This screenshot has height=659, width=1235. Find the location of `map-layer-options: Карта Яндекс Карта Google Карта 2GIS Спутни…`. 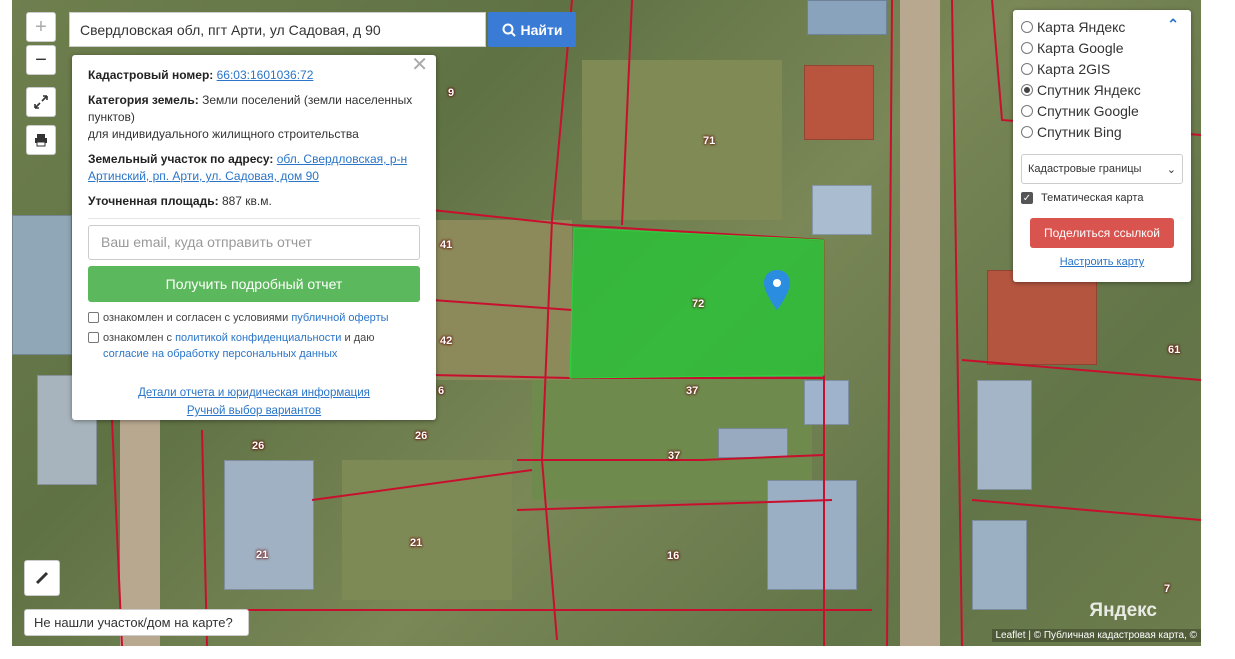

map-layer-options: Карта Яндекс Карта Google Карта 2GIS Спутни… is located at coordinates (1102, 79).